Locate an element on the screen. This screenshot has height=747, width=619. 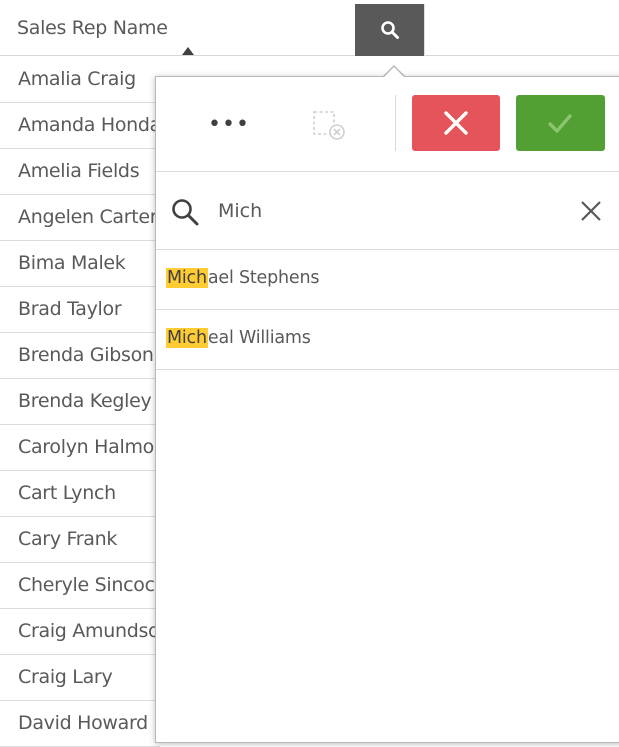
table-row: Bima Malek is located at coordinates (80, 264).